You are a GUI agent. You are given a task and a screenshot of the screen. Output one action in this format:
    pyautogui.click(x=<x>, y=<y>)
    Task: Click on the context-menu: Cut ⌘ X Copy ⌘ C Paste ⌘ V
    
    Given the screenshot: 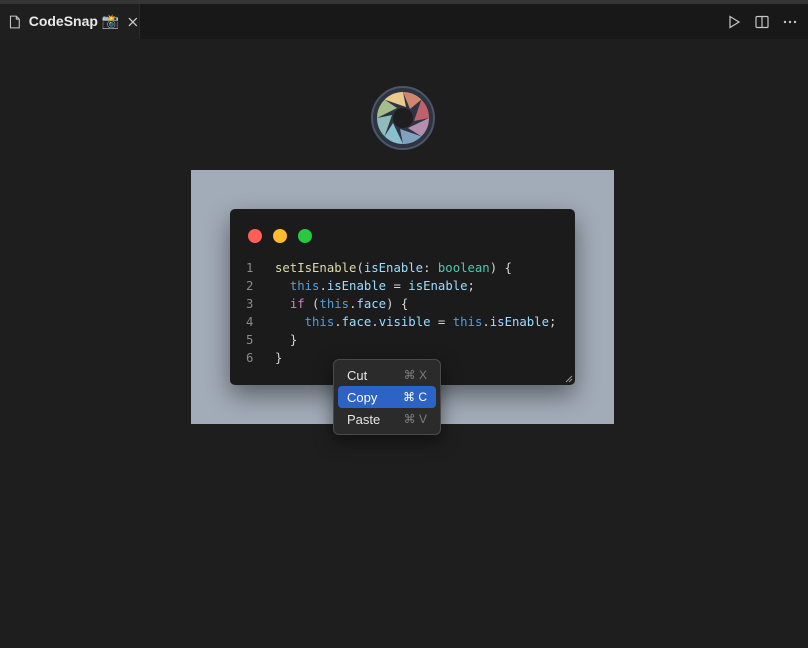 What is the action you would take?
    pyautogui.click(x=387, y=397)
    